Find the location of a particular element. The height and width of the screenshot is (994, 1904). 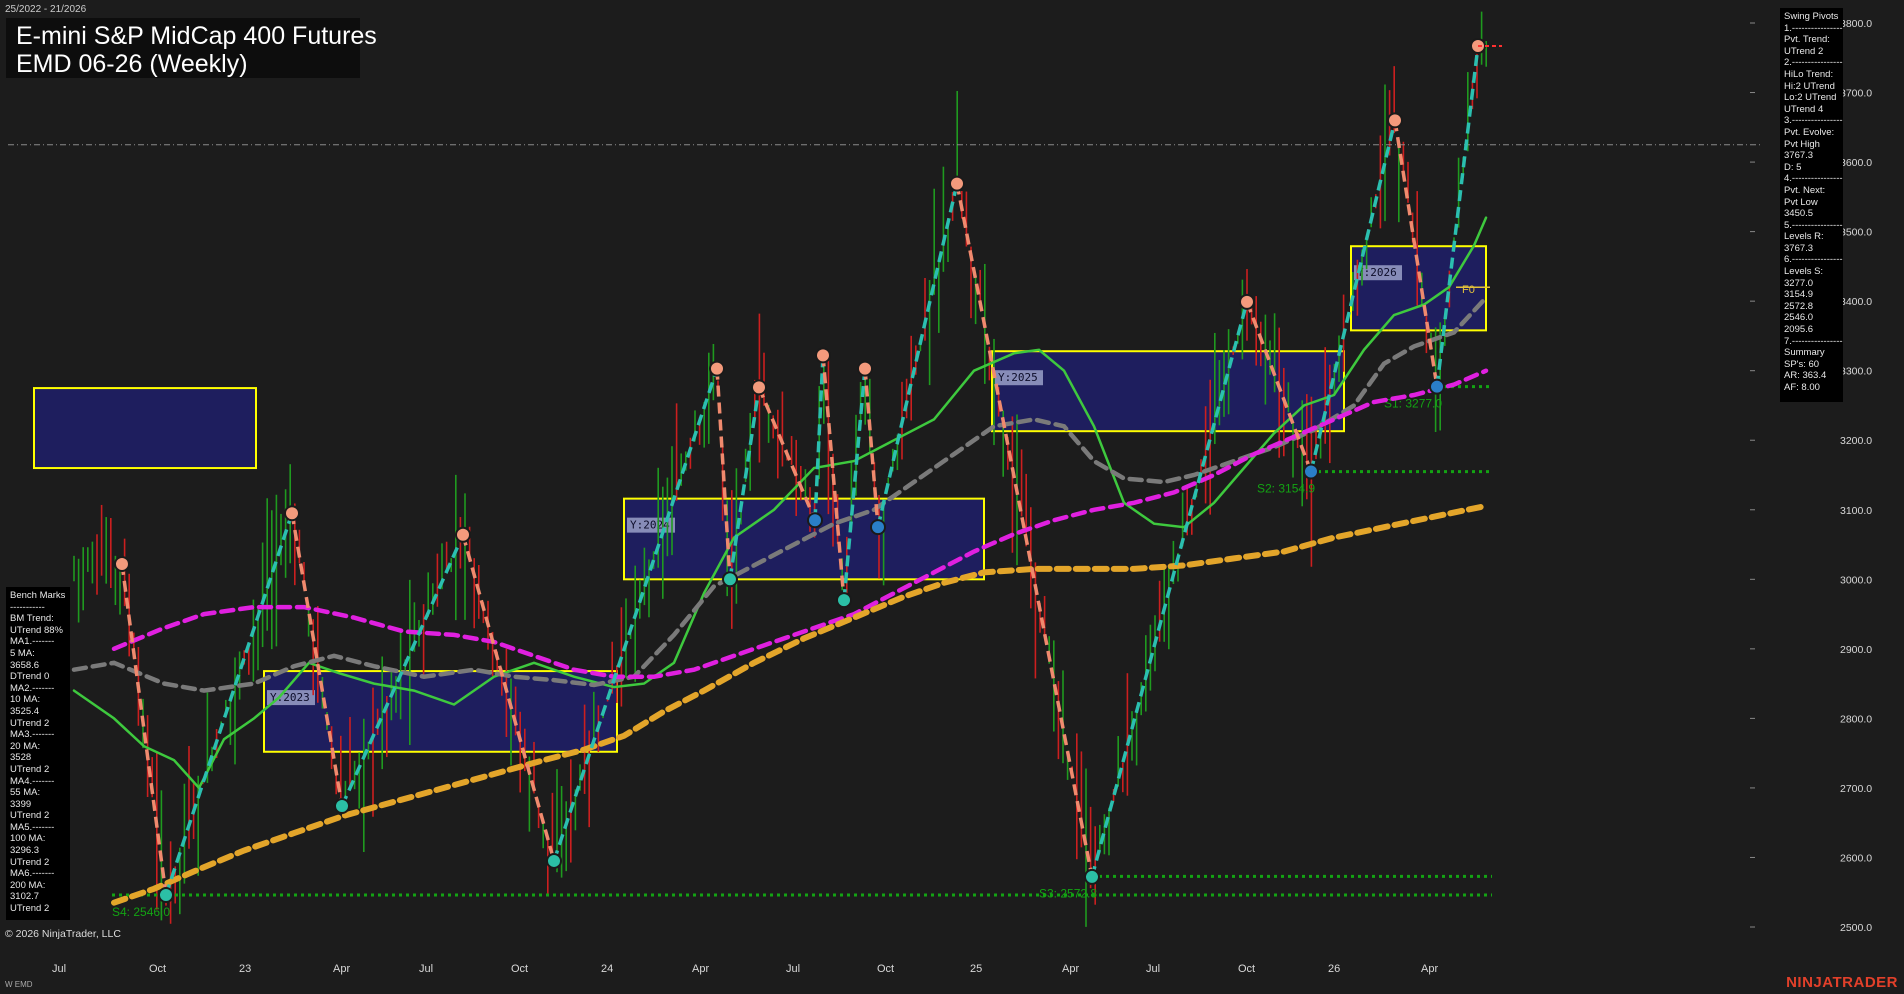

year-box is located at coordinates (145, 428).